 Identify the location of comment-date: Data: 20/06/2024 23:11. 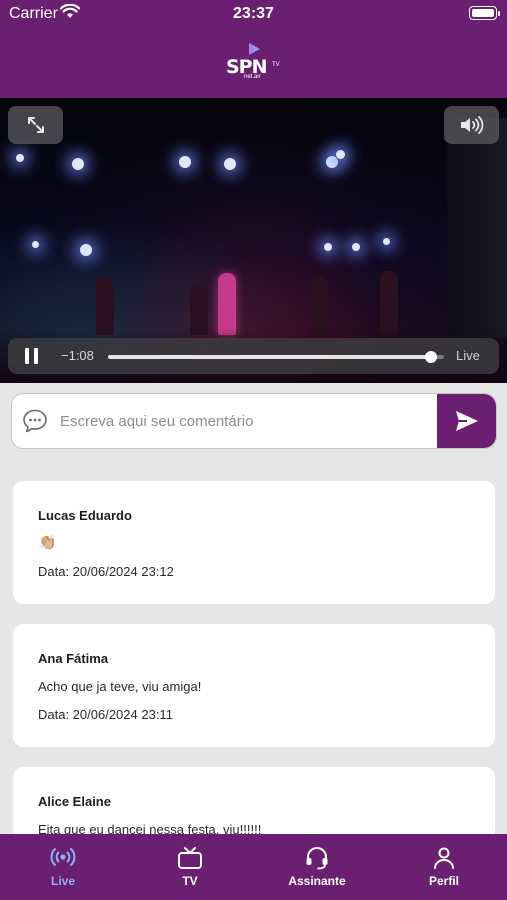
(105, 714).